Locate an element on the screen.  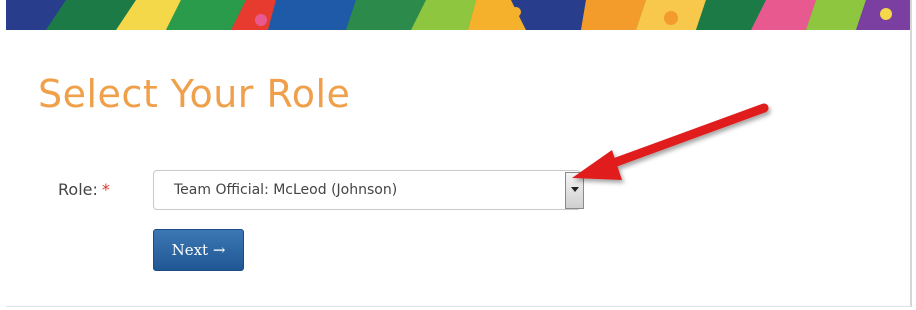
chevron-down-icon is located at coordinates (575, 189).